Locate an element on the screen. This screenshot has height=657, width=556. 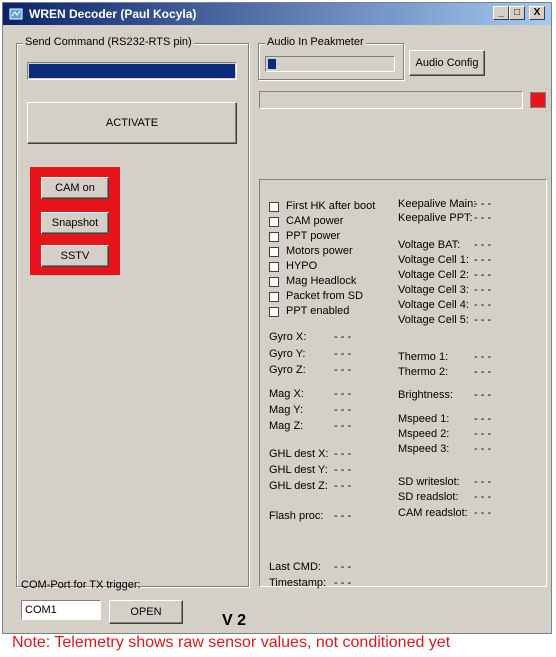
audio-peakmeter-bar is located at coordinates (330, 64).